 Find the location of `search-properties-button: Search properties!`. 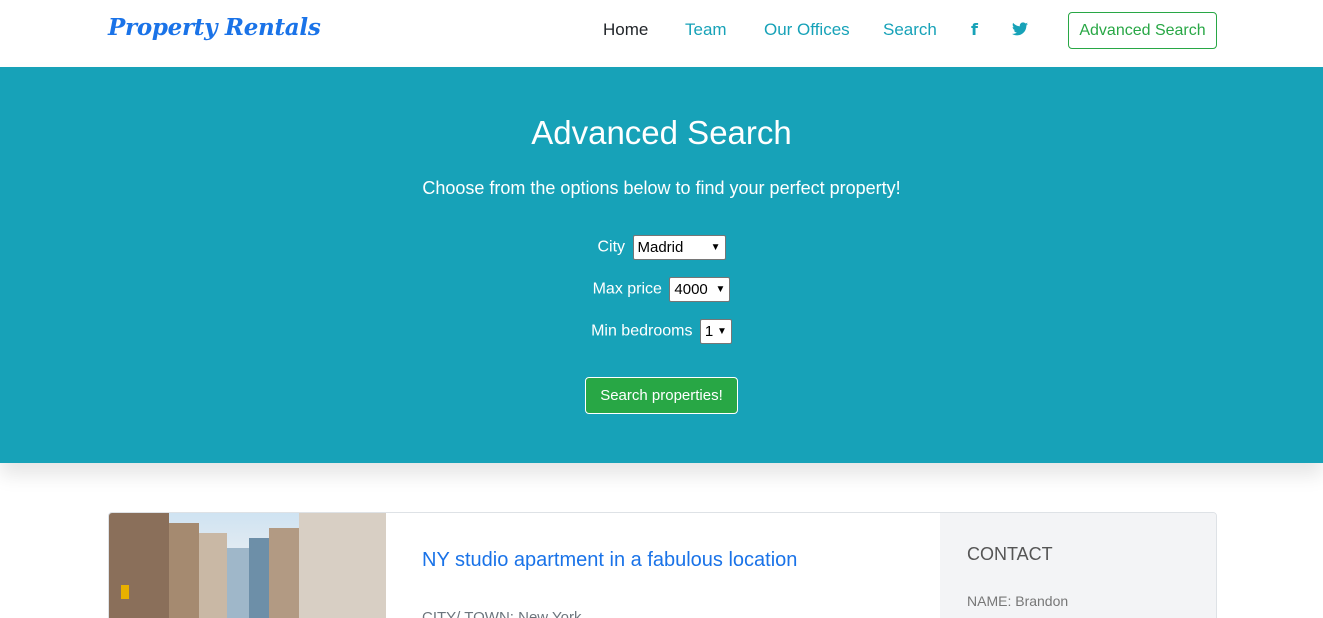

search-properties-button: Search properties! is located at coordinates (661, 395).